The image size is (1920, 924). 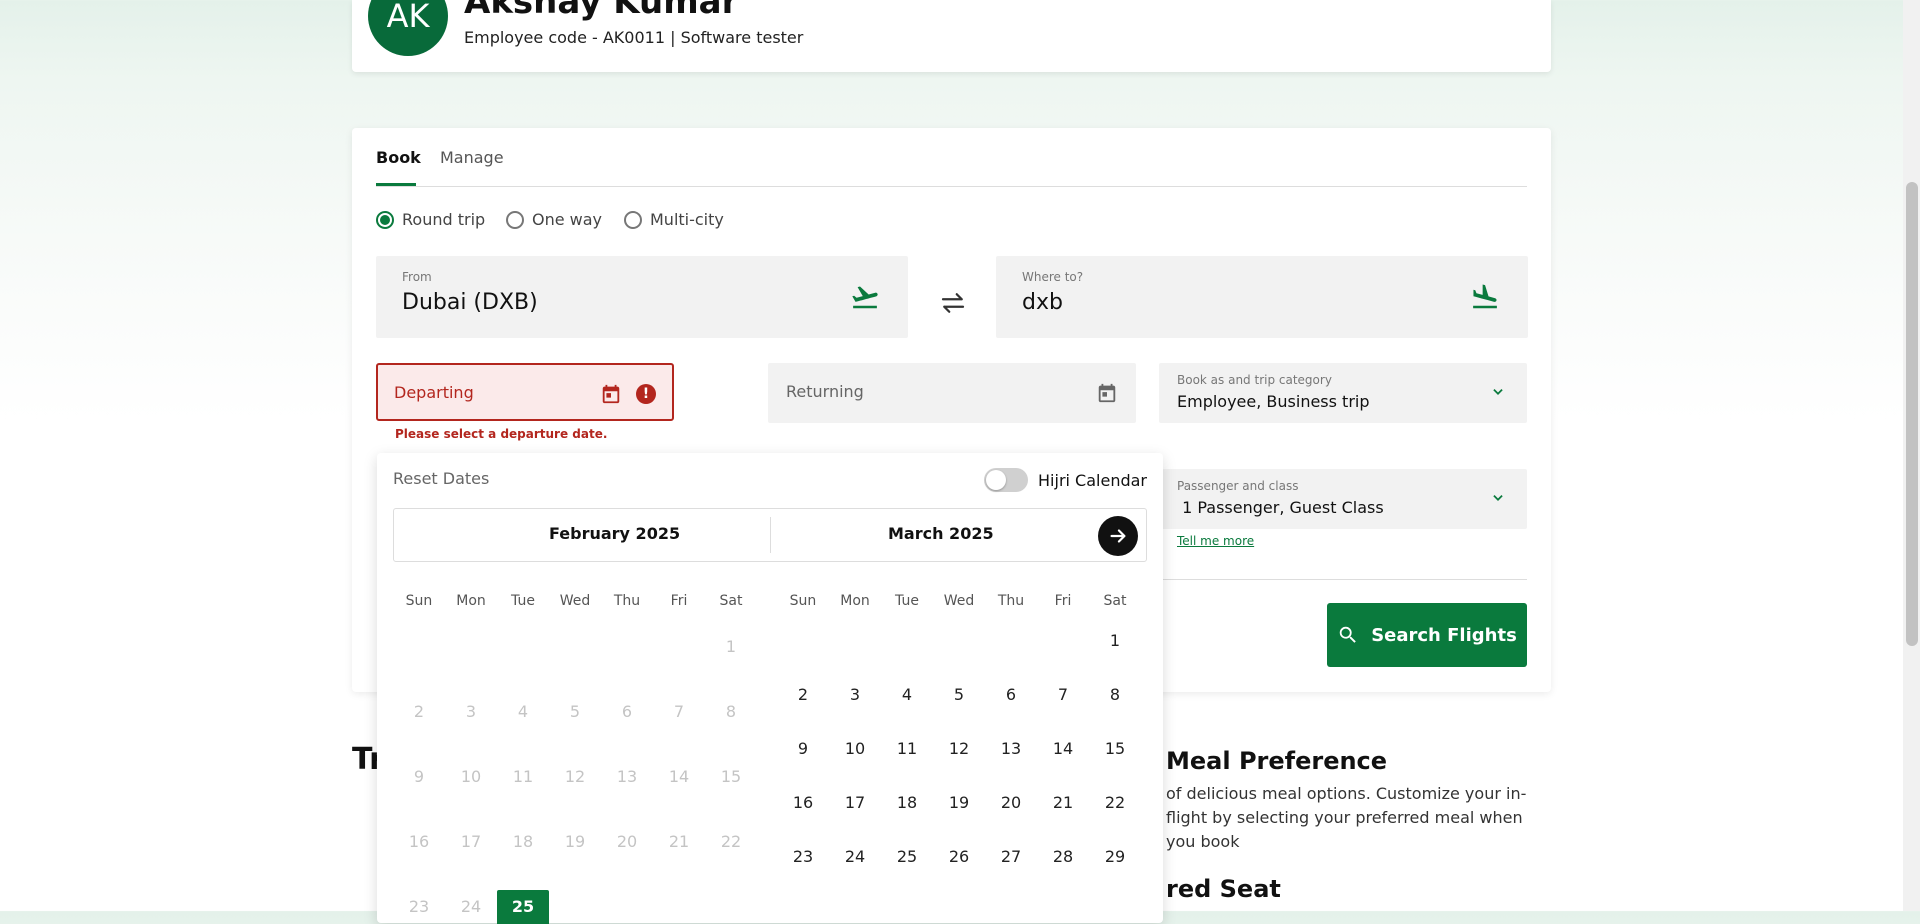 What do you see at coordinates (601, 11) in the screenshot?
I see `employee-name: Akshay Kumar` at bounding box center [601, 11].